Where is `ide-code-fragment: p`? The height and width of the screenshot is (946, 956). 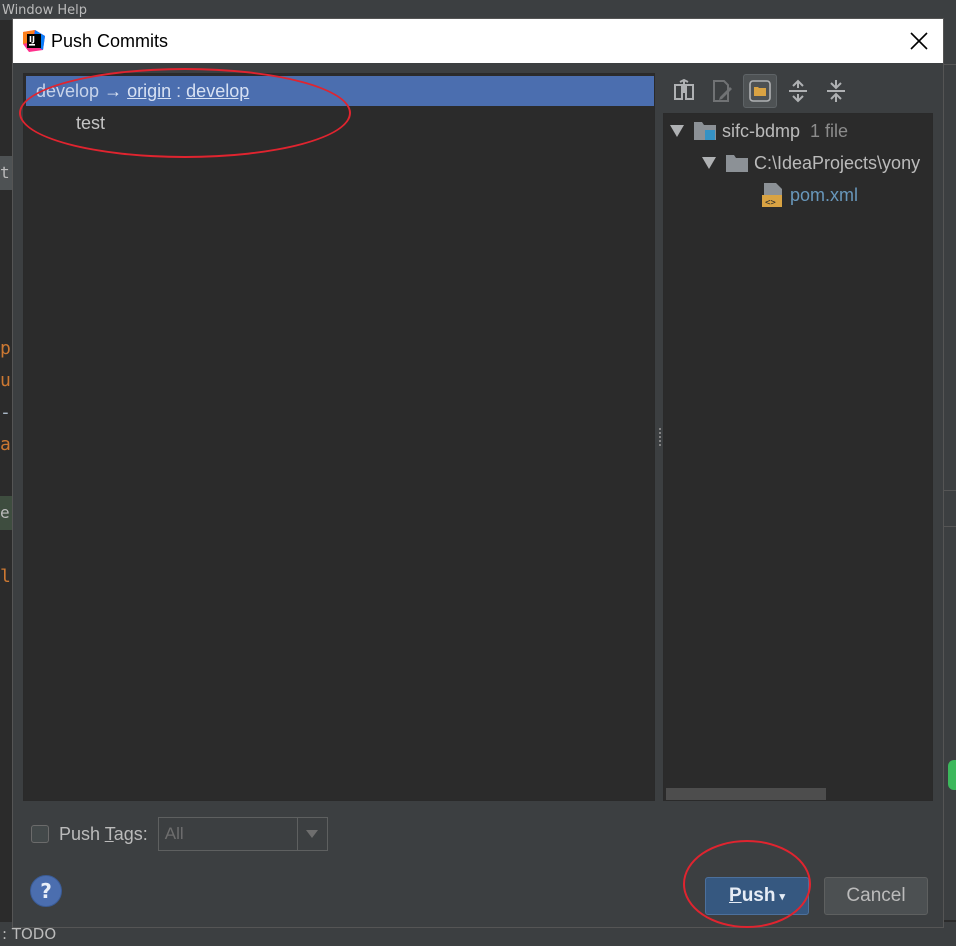
ide-code-fragment: p is located at coordinates (5, 348).